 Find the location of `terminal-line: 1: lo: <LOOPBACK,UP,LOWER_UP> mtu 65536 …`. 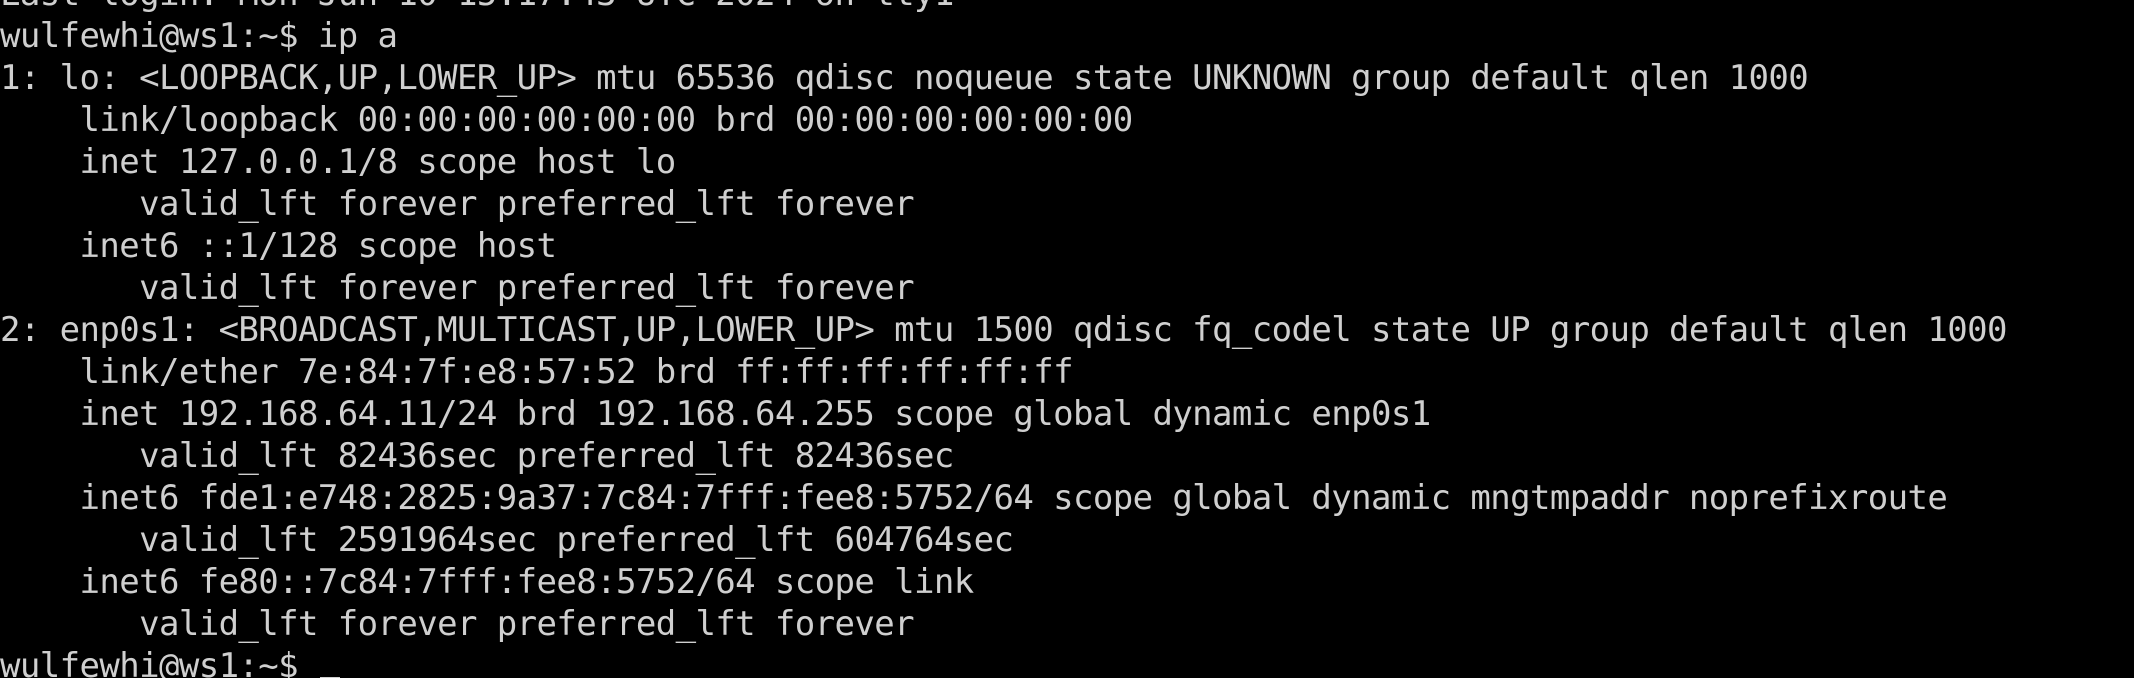

terminal-line: 1: lo: <LOOPBACK,UP,LOWER_UP> mtu 65536 … is located at coordinates (904, 78).